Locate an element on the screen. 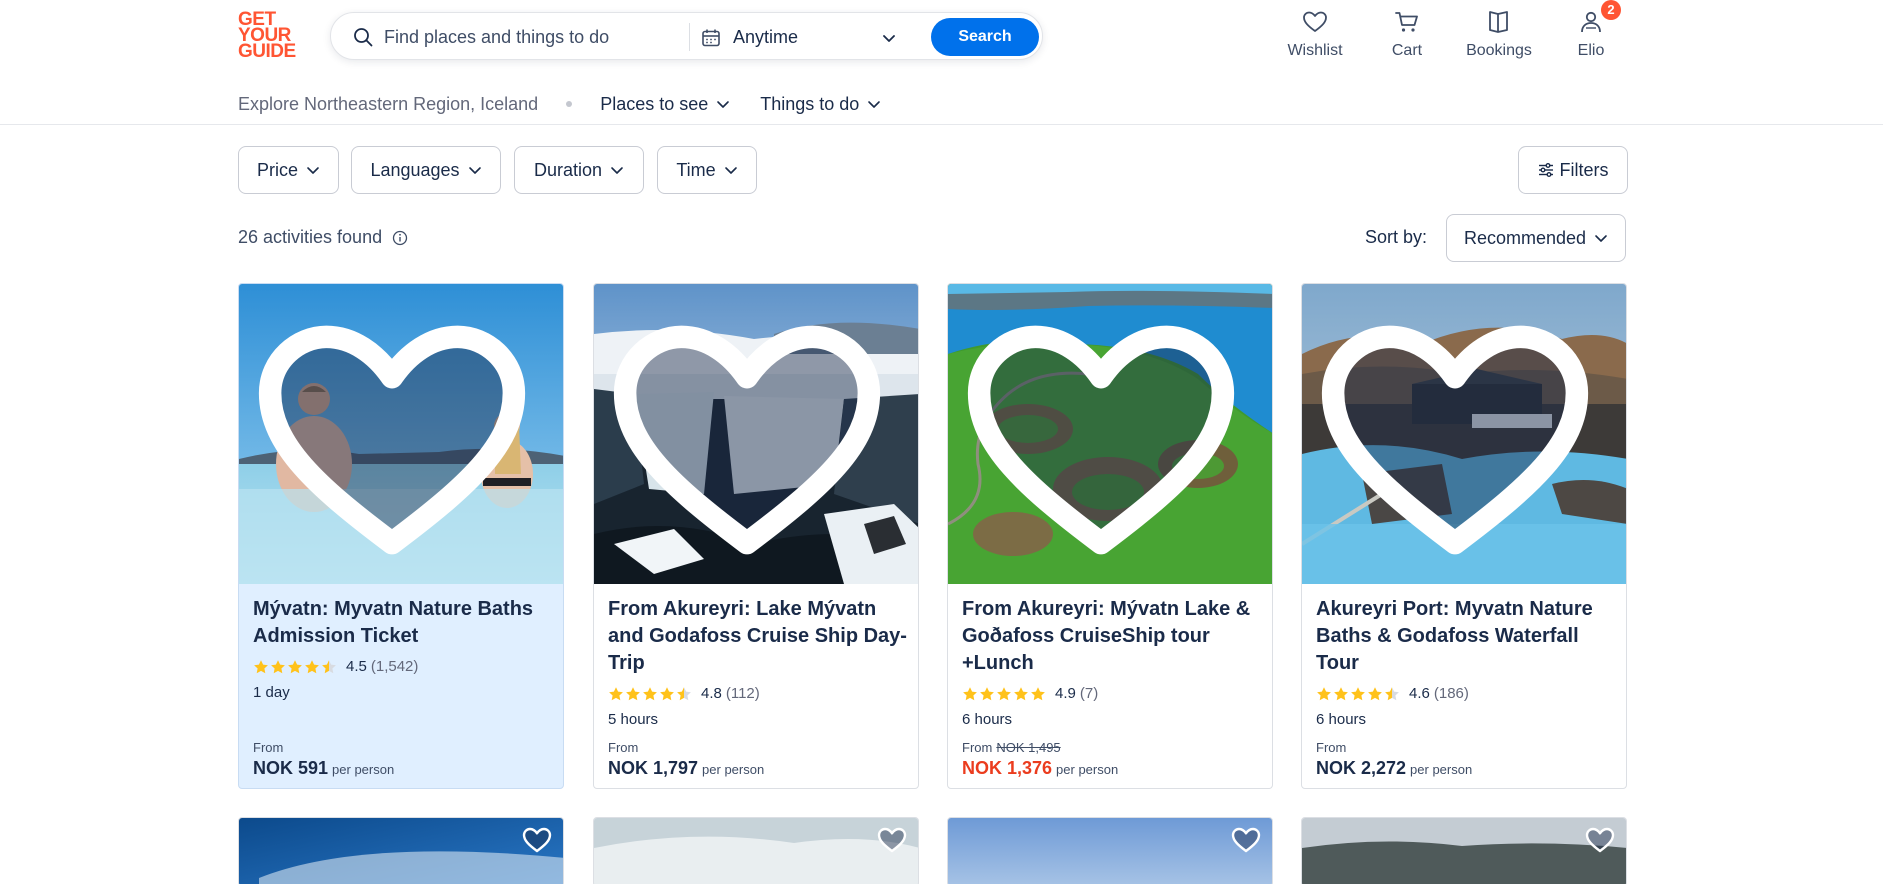 The height and width of the screenshot is (884, 1883). filter-price: Price is located at coordinates (288, 170).